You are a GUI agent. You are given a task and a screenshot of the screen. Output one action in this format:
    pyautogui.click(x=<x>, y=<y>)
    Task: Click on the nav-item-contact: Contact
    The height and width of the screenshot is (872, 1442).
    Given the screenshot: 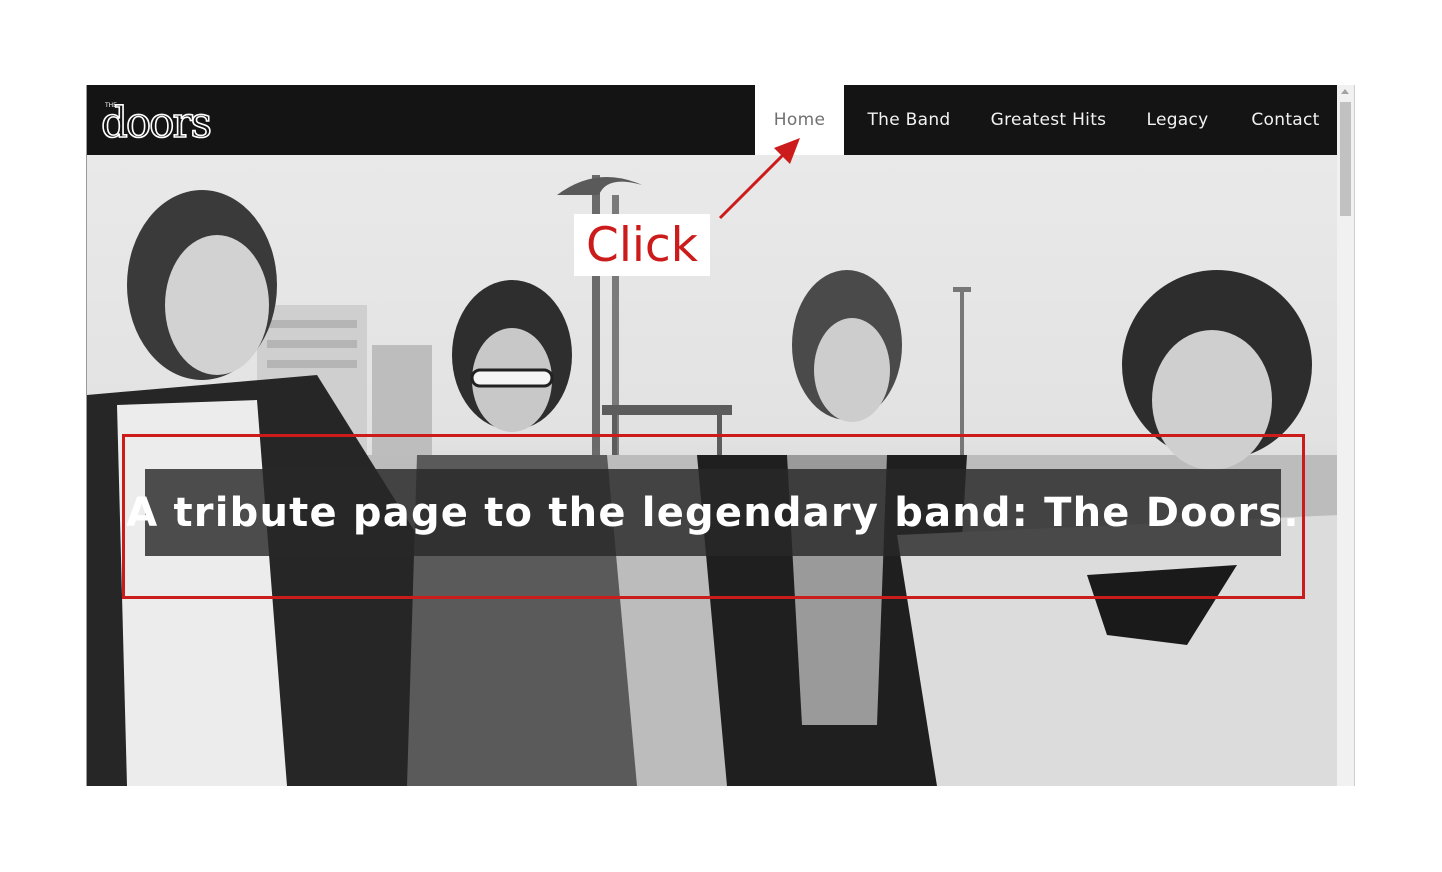 What is the action you would take?
    pyautogui.click(x=1285, y=120)
    